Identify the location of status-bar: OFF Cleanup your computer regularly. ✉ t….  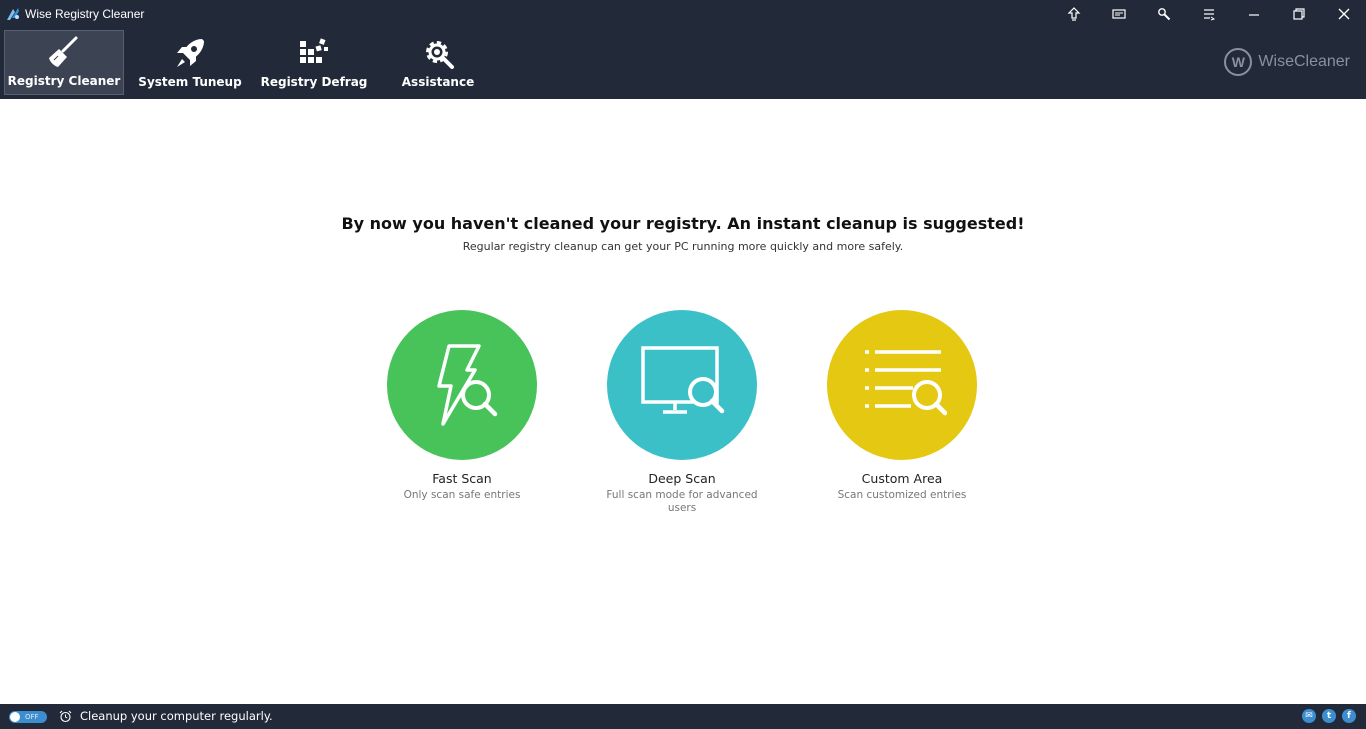
(683, 716).